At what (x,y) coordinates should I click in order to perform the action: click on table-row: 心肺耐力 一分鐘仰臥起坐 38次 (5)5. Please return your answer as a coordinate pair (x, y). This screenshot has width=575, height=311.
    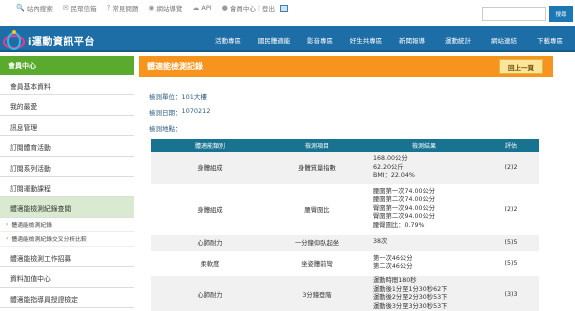
    Looking at the image, I should click on (345, 243).